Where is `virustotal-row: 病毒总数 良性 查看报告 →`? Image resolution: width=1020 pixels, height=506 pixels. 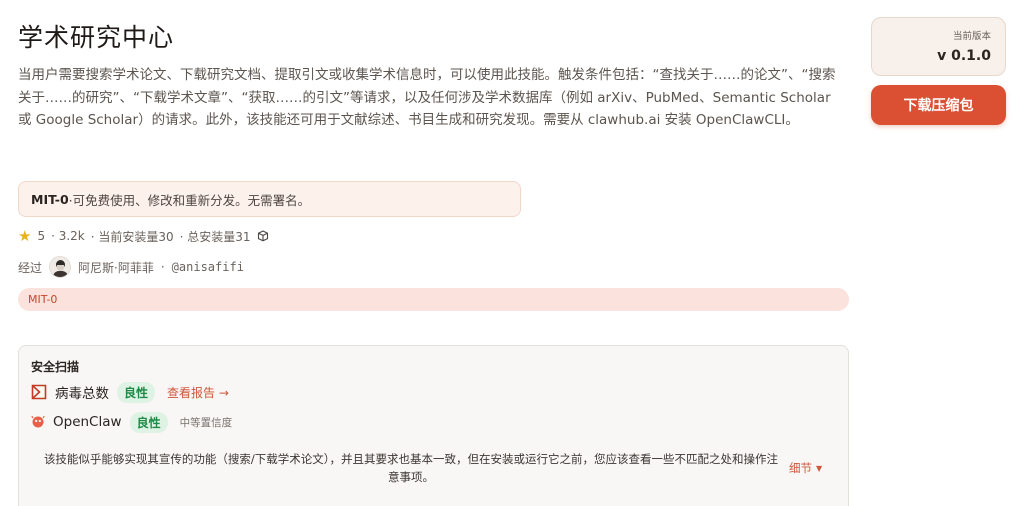 virustotal-row: 病毒总数 良性 查看报告 → is located at coordinates (130, 392).